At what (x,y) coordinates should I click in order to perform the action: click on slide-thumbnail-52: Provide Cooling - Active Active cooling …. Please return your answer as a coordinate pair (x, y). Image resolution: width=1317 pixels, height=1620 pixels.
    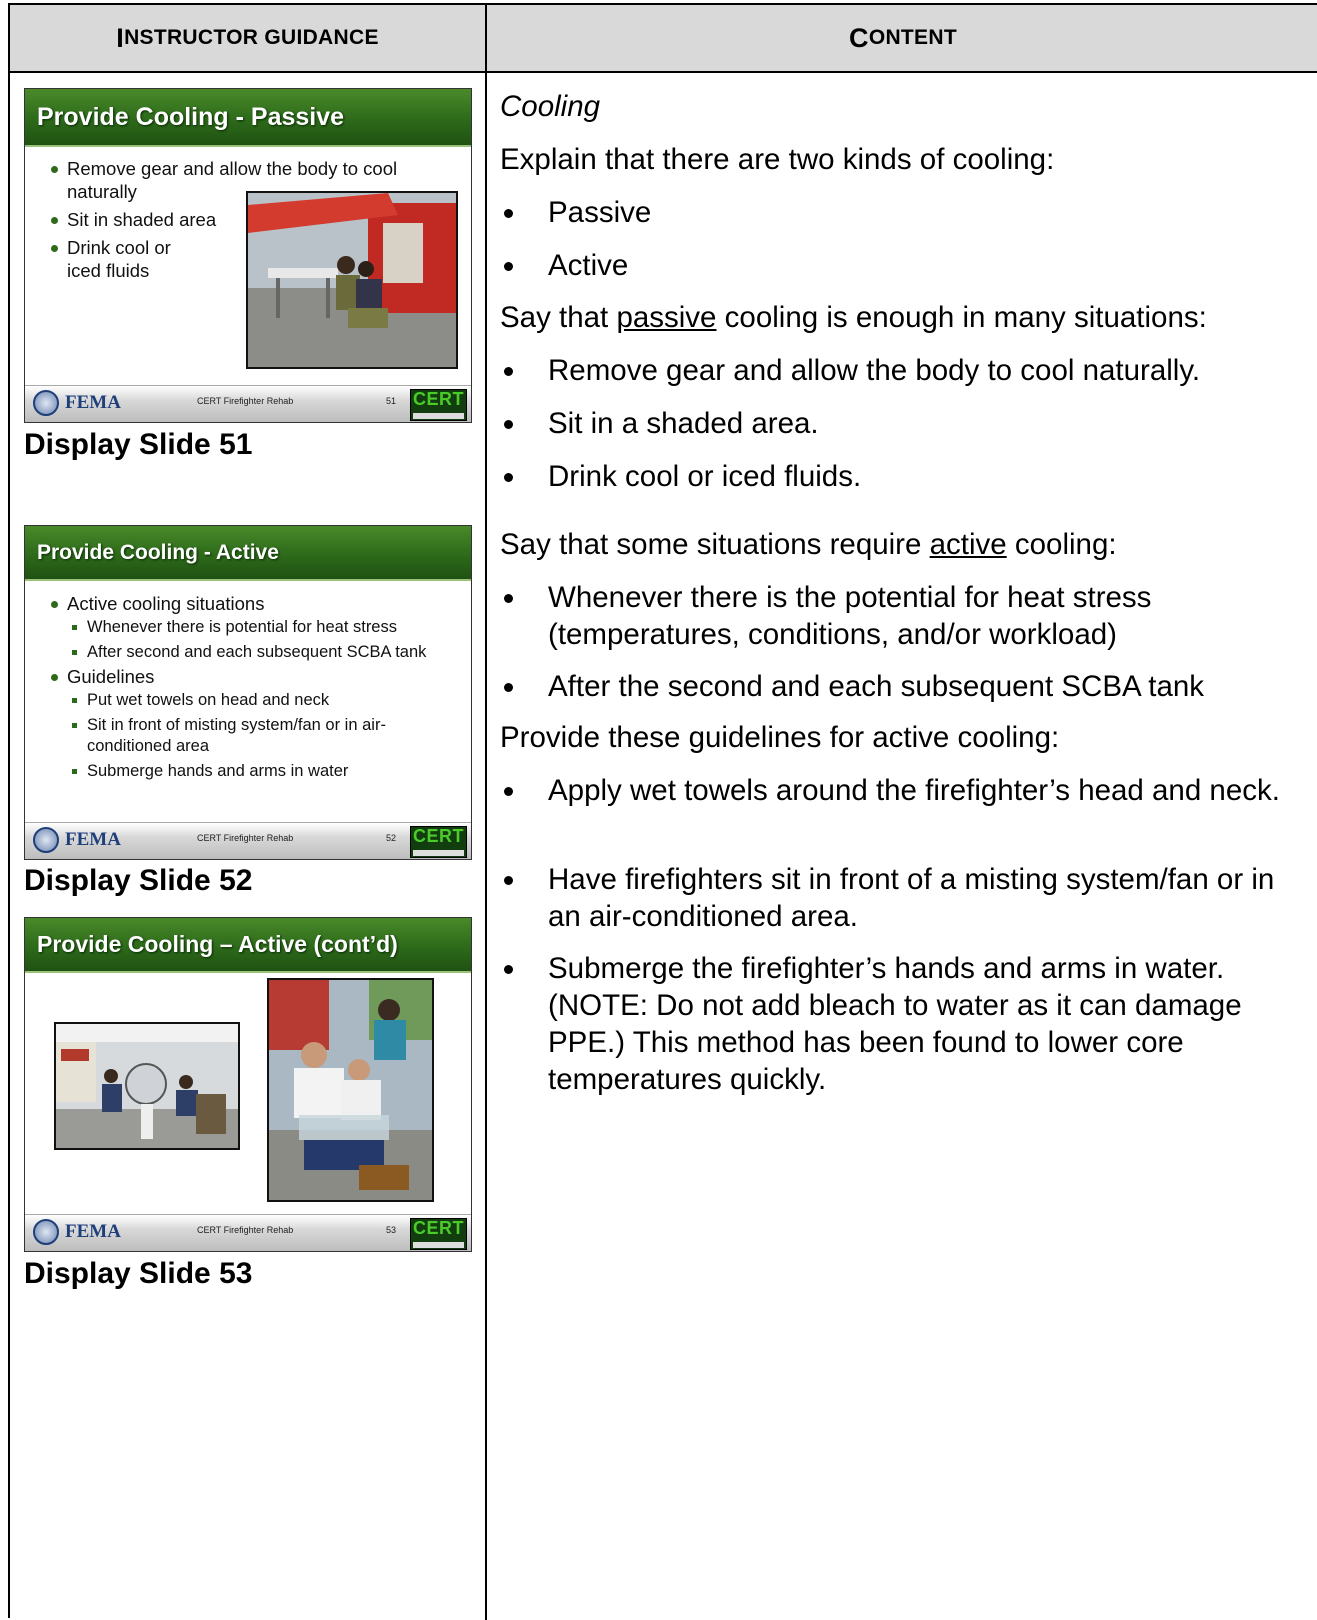
    Looking at the image, I should click on (248, 692).